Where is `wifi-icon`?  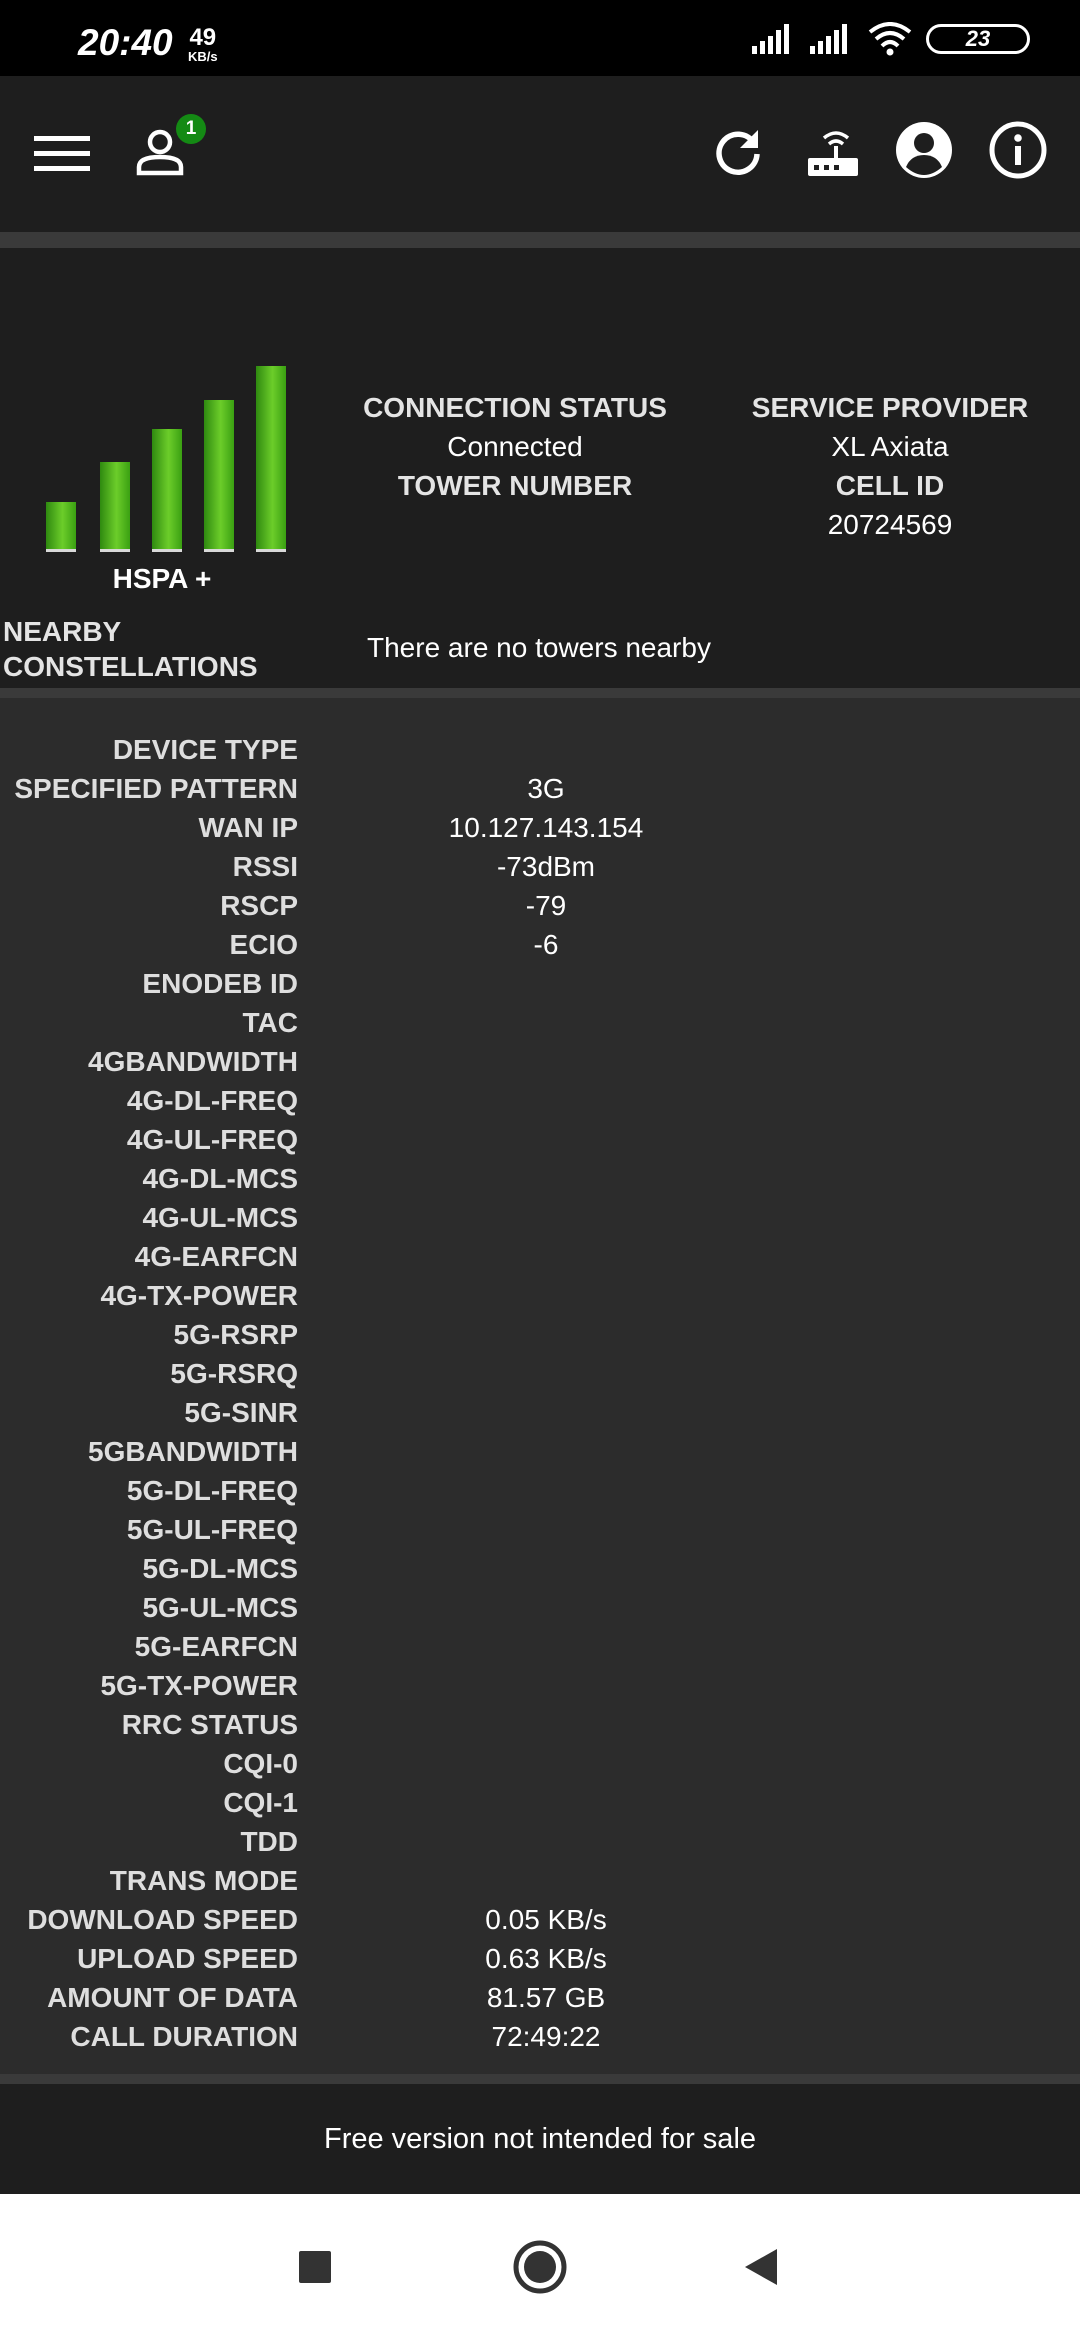 wifi-icon is located at coordinates (890, 39).